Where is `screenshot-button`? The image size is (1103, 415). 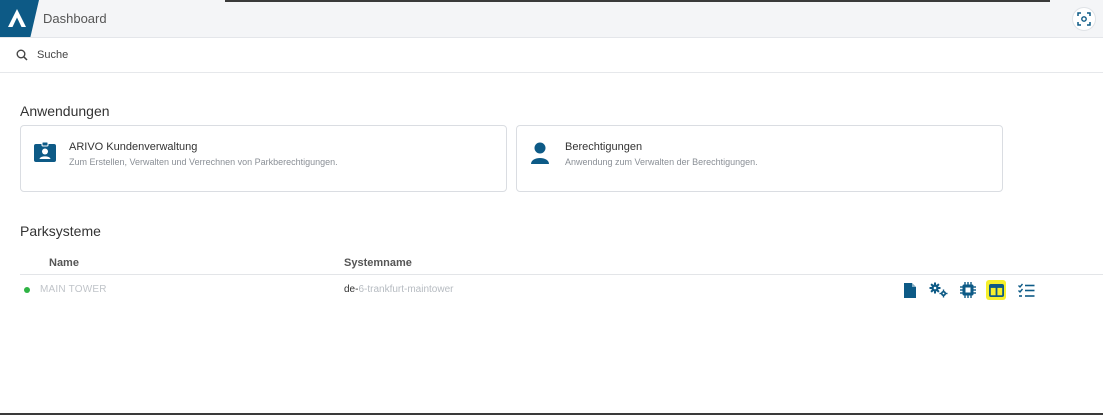
screenshot-button is located at coordinates (1084, 19).